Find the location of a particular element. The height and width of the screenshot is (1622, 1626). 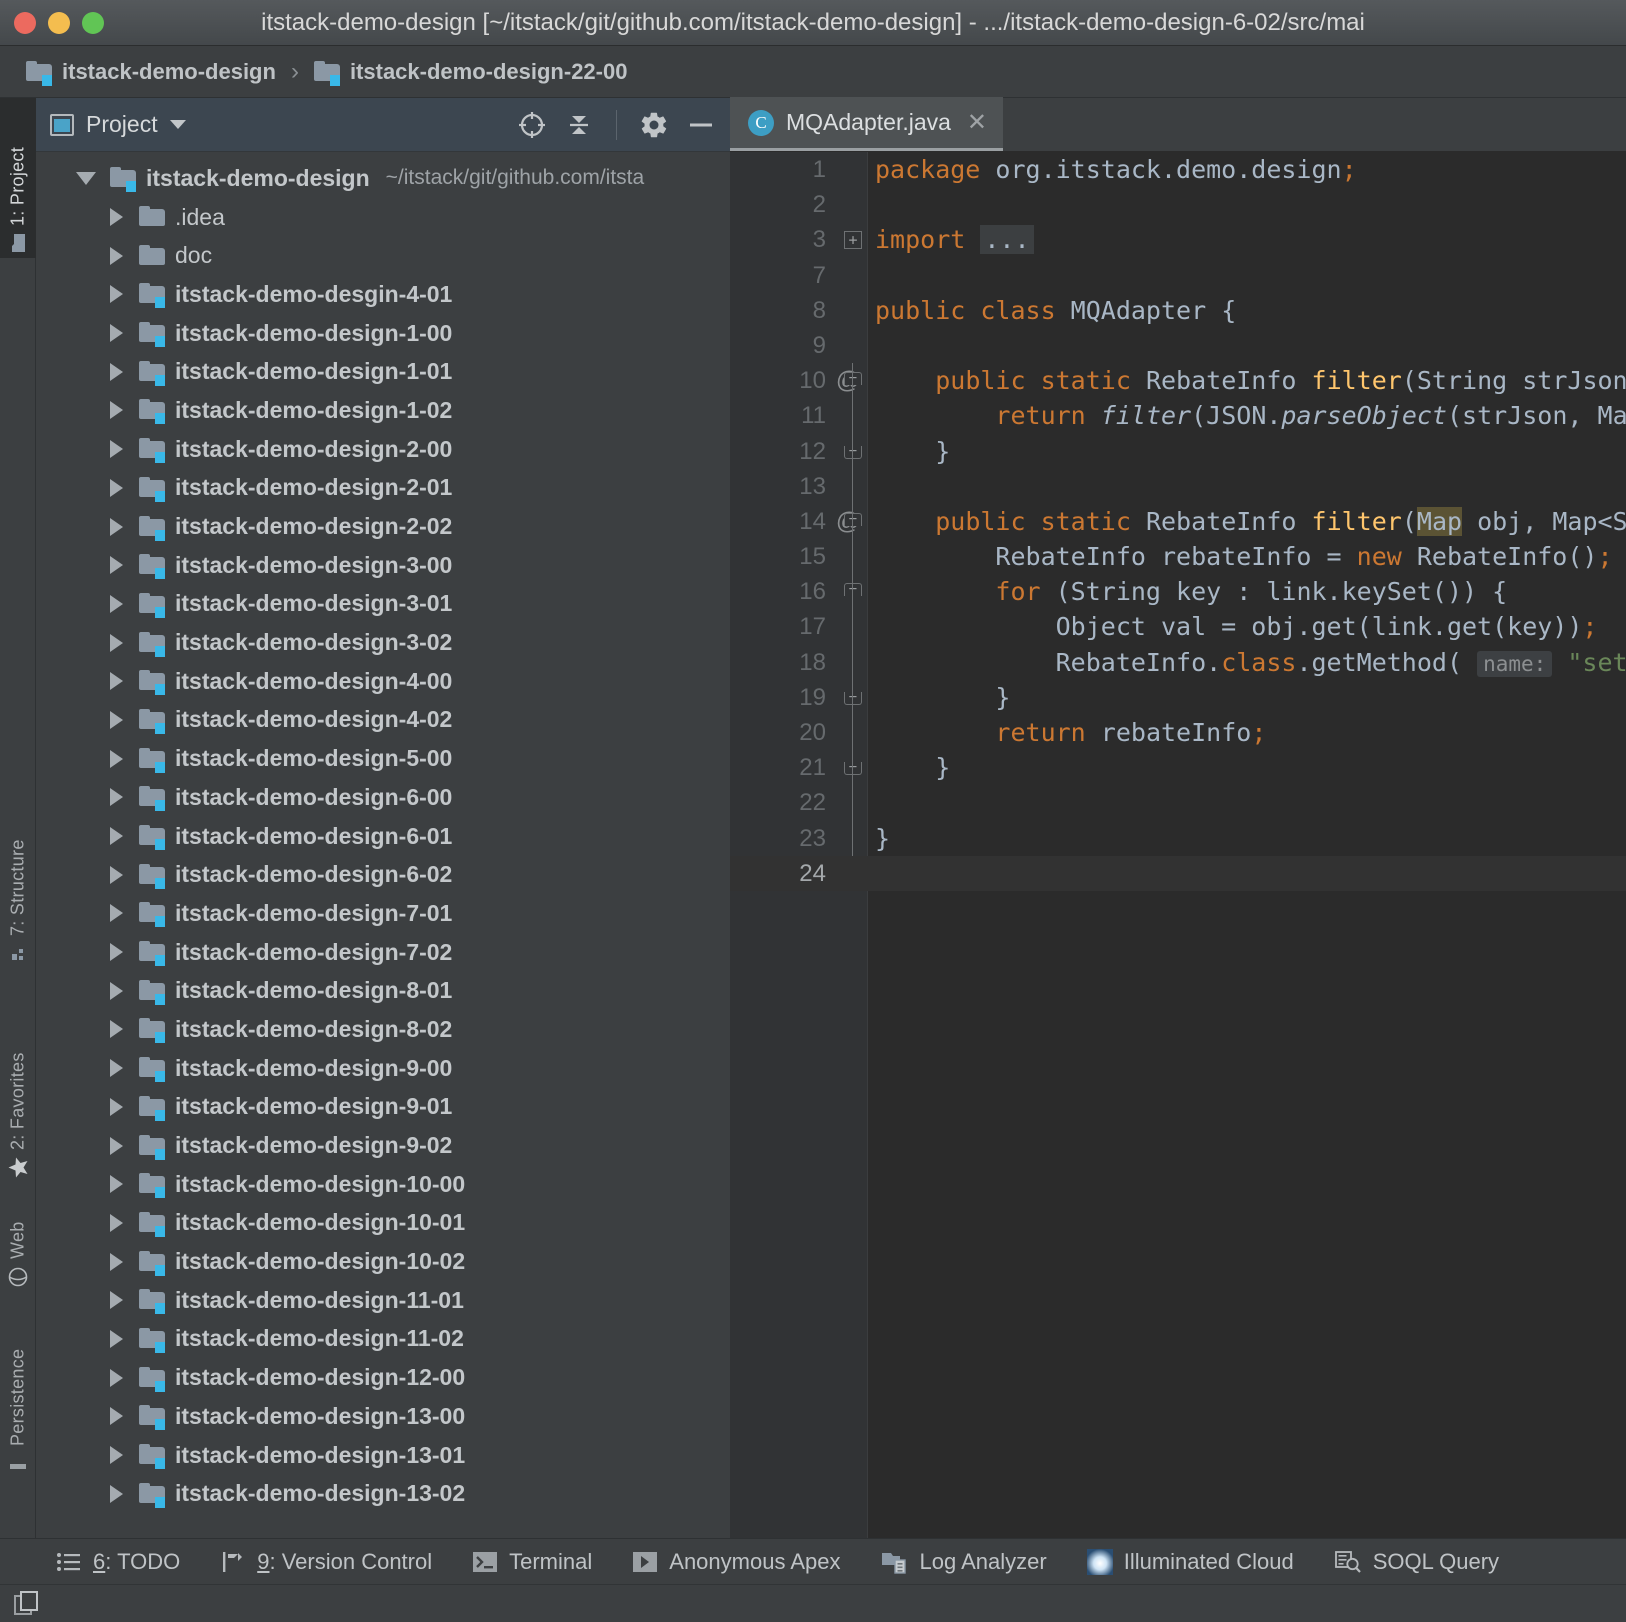

tree-row: itstack-demo-design-2-00 is located at coordinates (383, 449).